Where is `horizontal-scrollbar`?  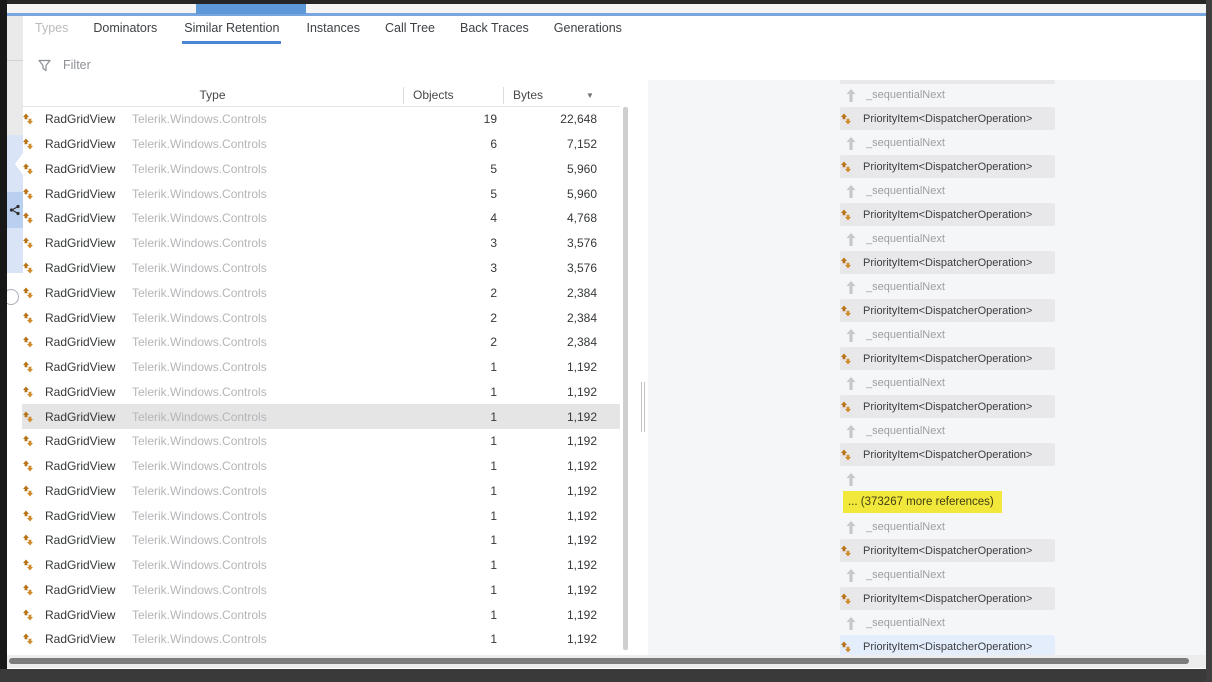 horizontal-scrollbar is located at coordinates (606, 661).